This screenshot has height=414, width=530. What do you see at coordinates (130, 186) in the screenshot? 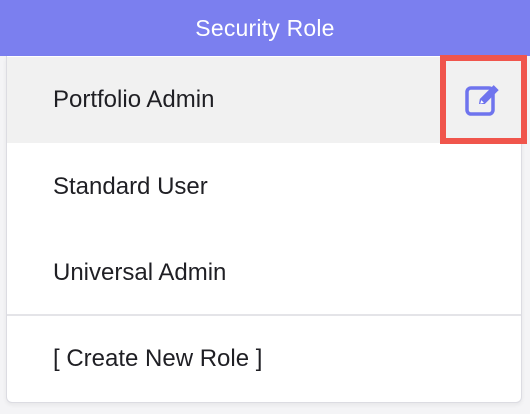
I see `role-option-label: Standard User` at bounding box center [130, 186].